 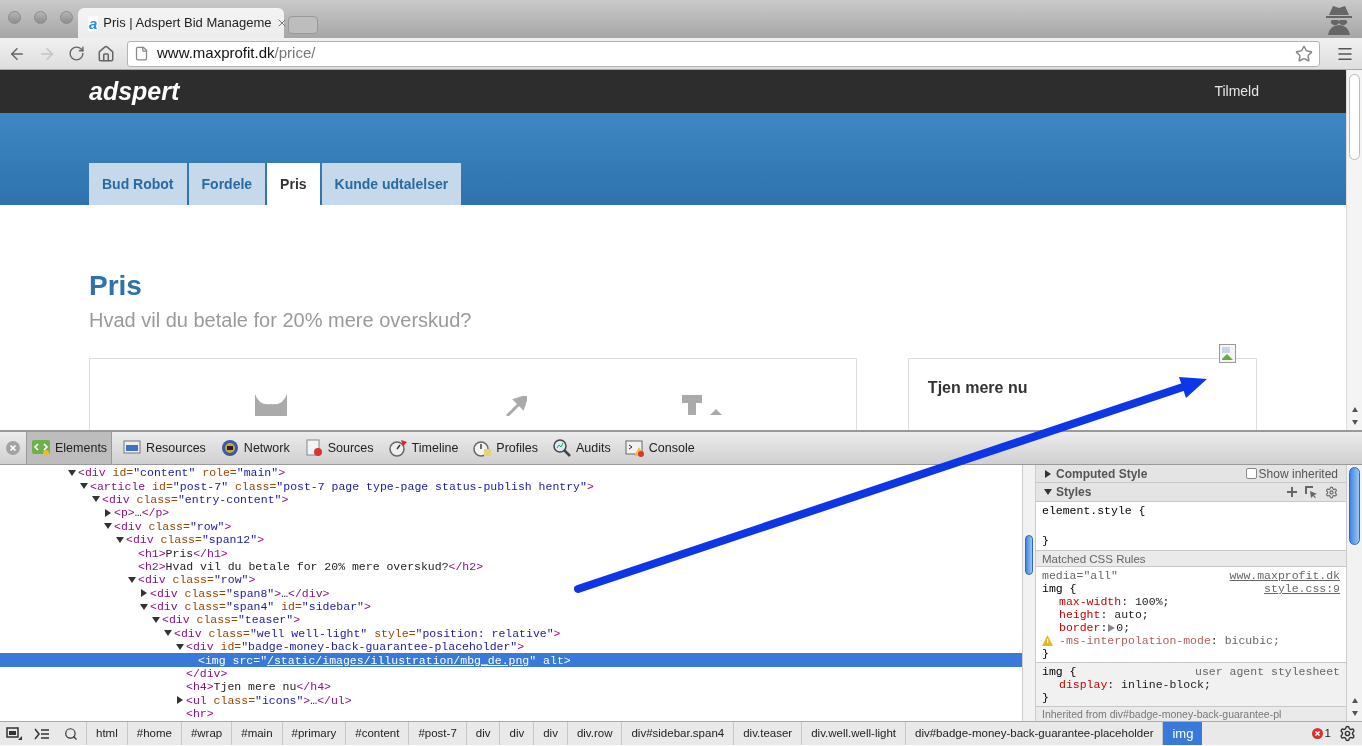 I want to click on address-bar: www.maxprofit.dk/price/, so click(x=723, y=53).